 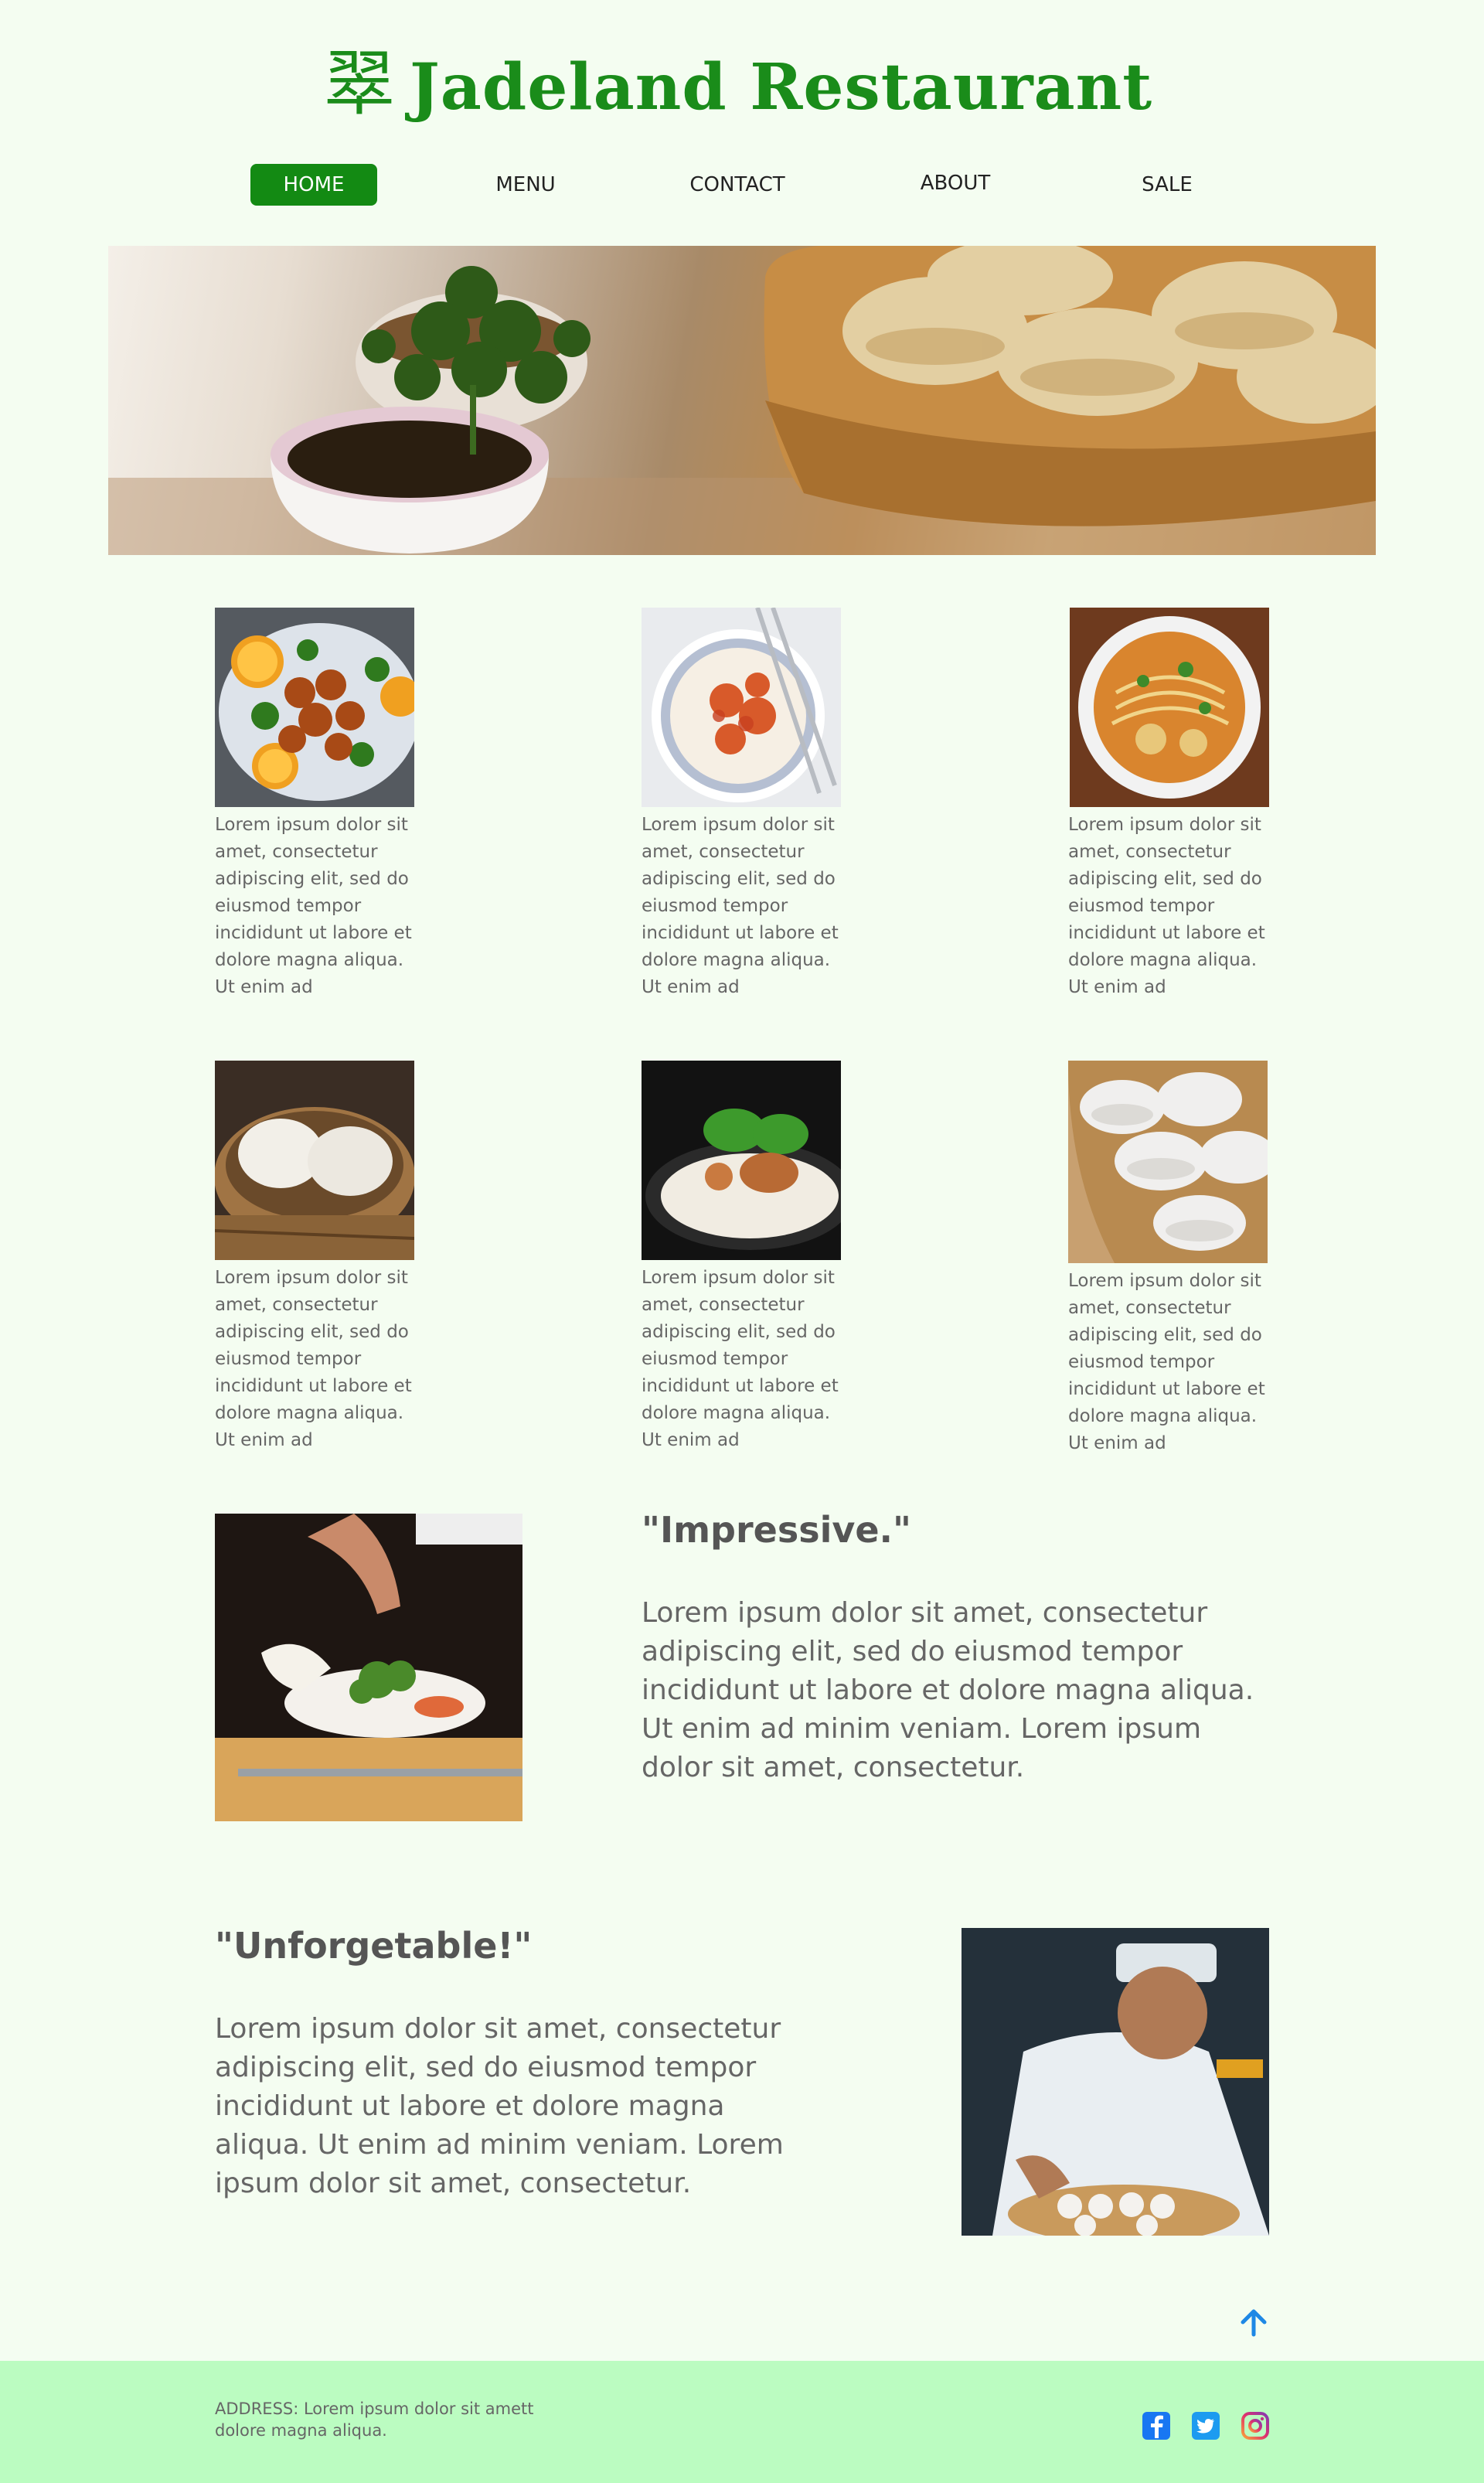 I want to click on dish-image-bao-steamer, so click(x=314, y=1160).